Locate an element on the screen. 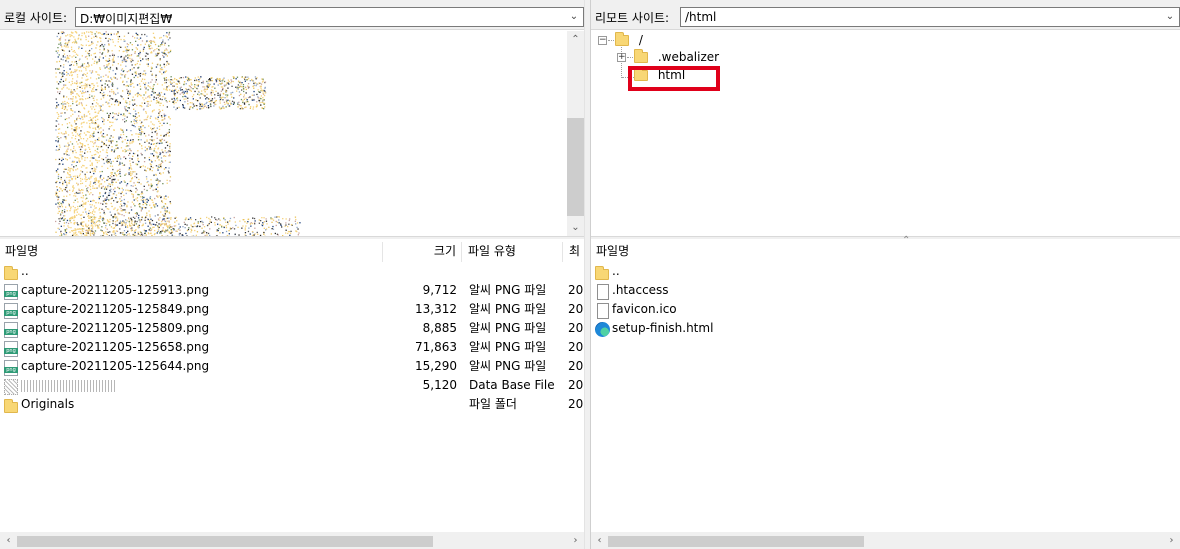 The width and height of the screenshot is (1180, 549). column-header-modified: 최 is located at coordinates (574, 251).